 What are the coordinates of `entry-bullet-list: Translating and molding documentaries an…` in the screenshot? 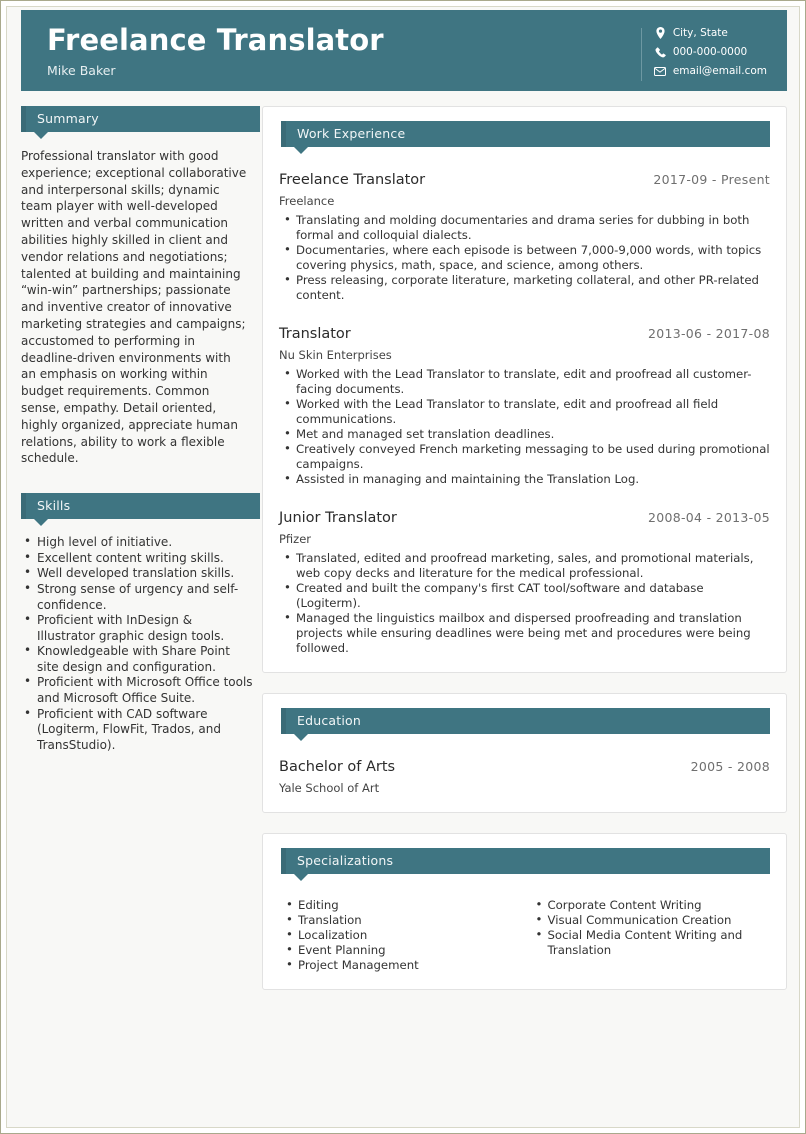 It's located at (524, 257).